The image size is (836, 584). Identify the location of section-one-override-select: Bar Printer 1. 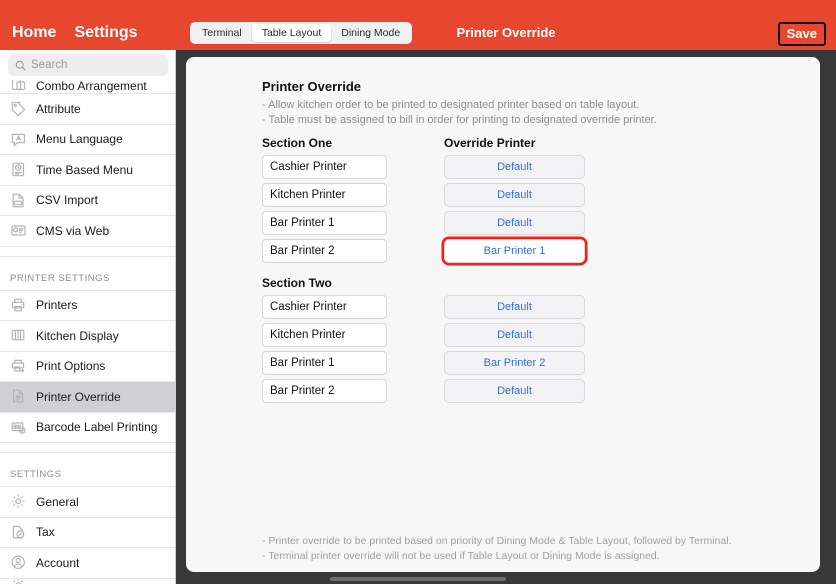
(514, 251).